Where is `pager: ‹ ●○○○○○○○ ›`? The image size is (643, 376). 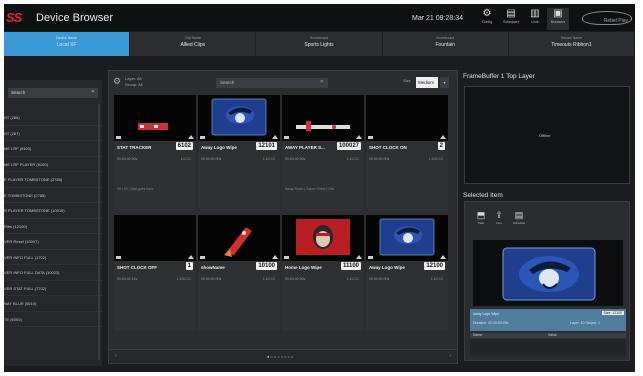 pager: ‹ ●○○○○○○○ › is located at coordinates (283, 356).